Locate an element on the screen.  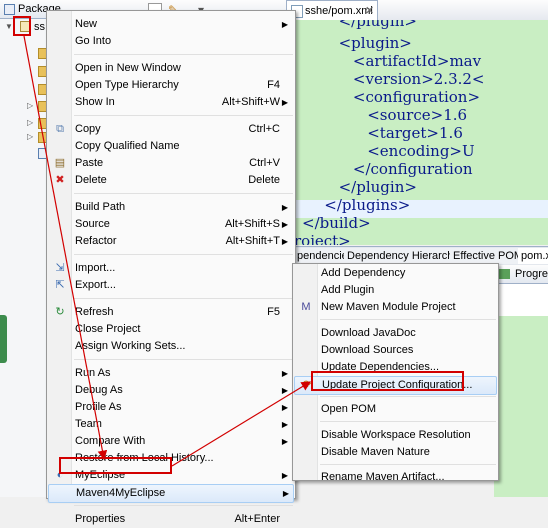
menu-item-label: Properties is located at coordinates (100, 519).